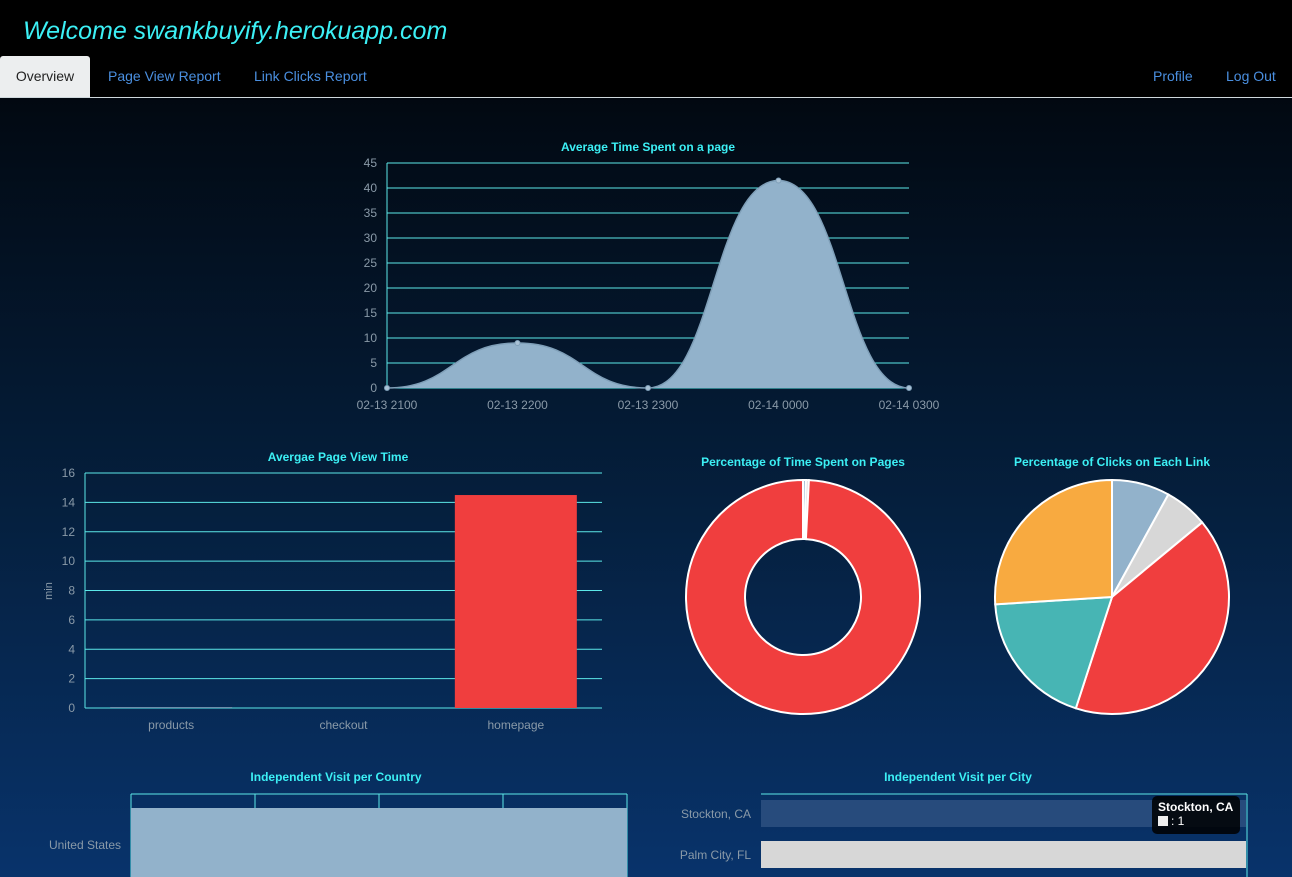 The width and height of the screenshot is (1292, 877). Describe the element at coordinates (1196, 815) in the screenshot. I see `chart-tooltip: Stockton, CA : 1` at that location.